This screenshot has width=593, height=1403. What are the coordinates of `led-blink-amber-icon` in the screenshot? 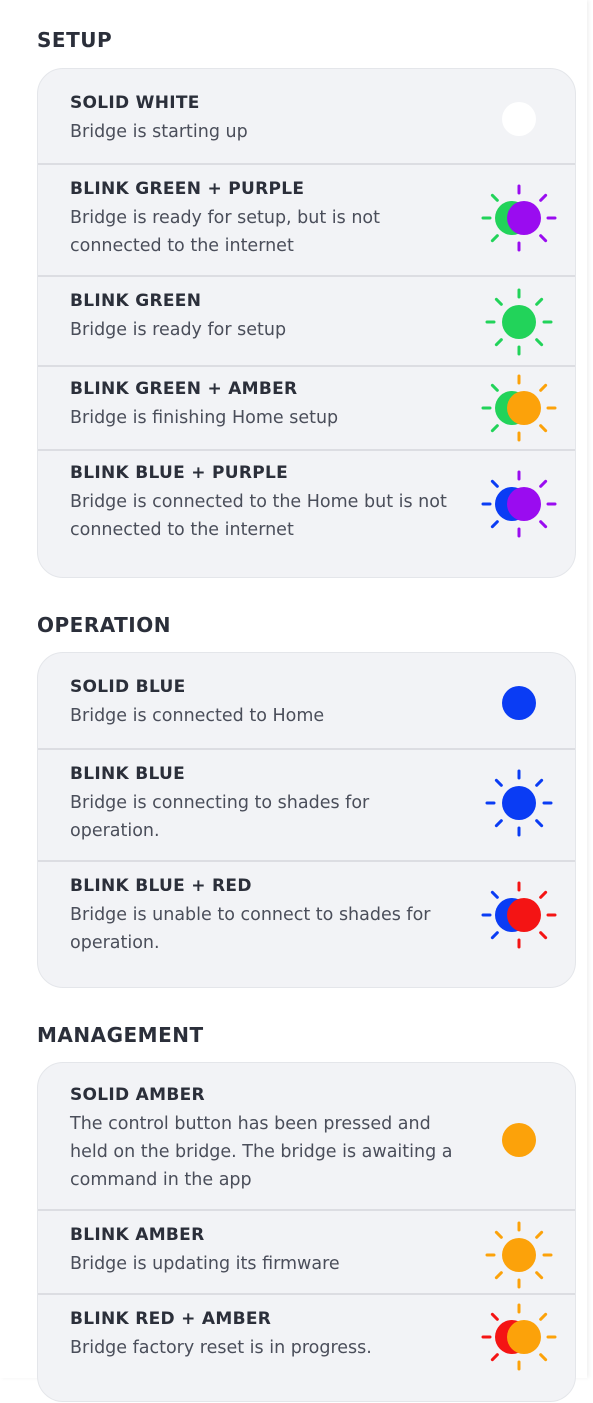 It's located at (519, 1255).